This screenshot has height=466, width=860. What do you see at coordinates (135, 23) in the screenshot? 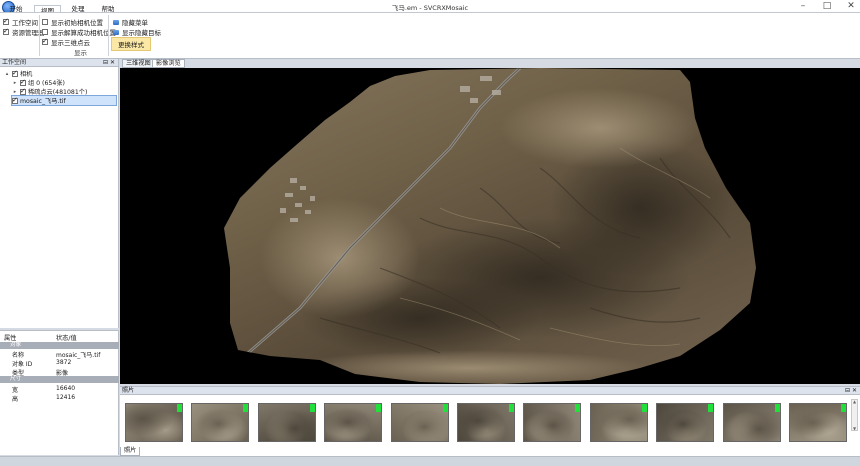
I see `hide-menu-label: 隐藏菜单` at bounding box center [135, 23].